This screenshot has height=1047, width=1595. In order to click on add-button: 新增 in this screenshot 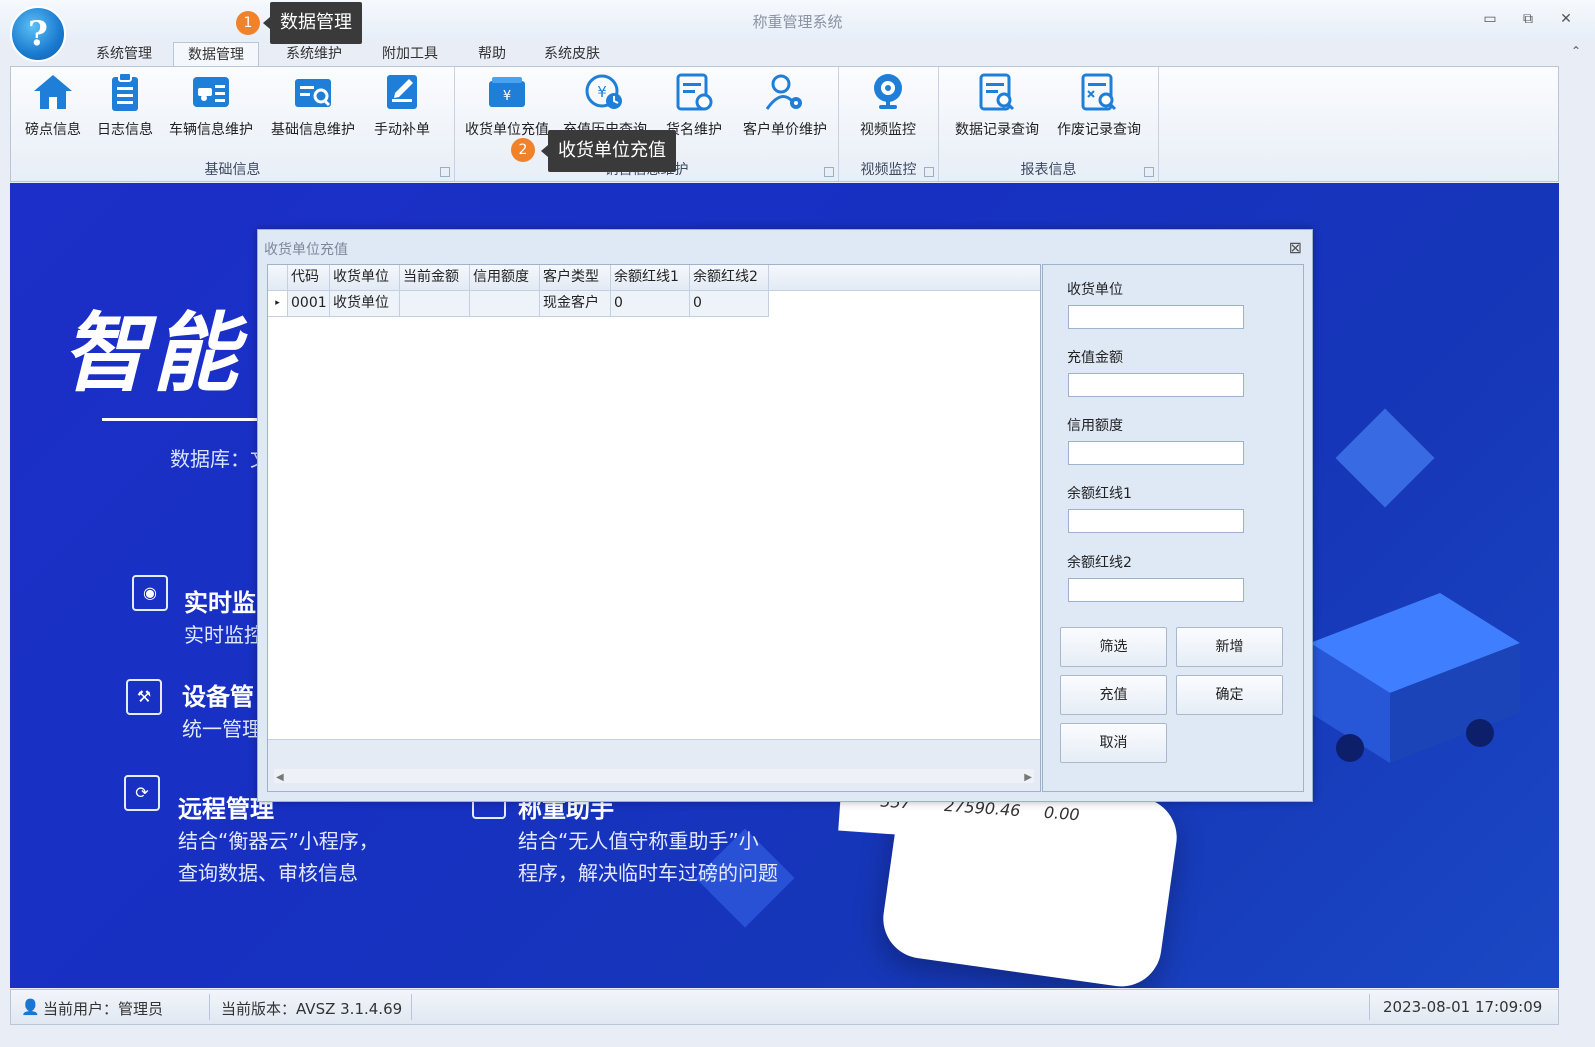, I will do `click(1229, 647)`.